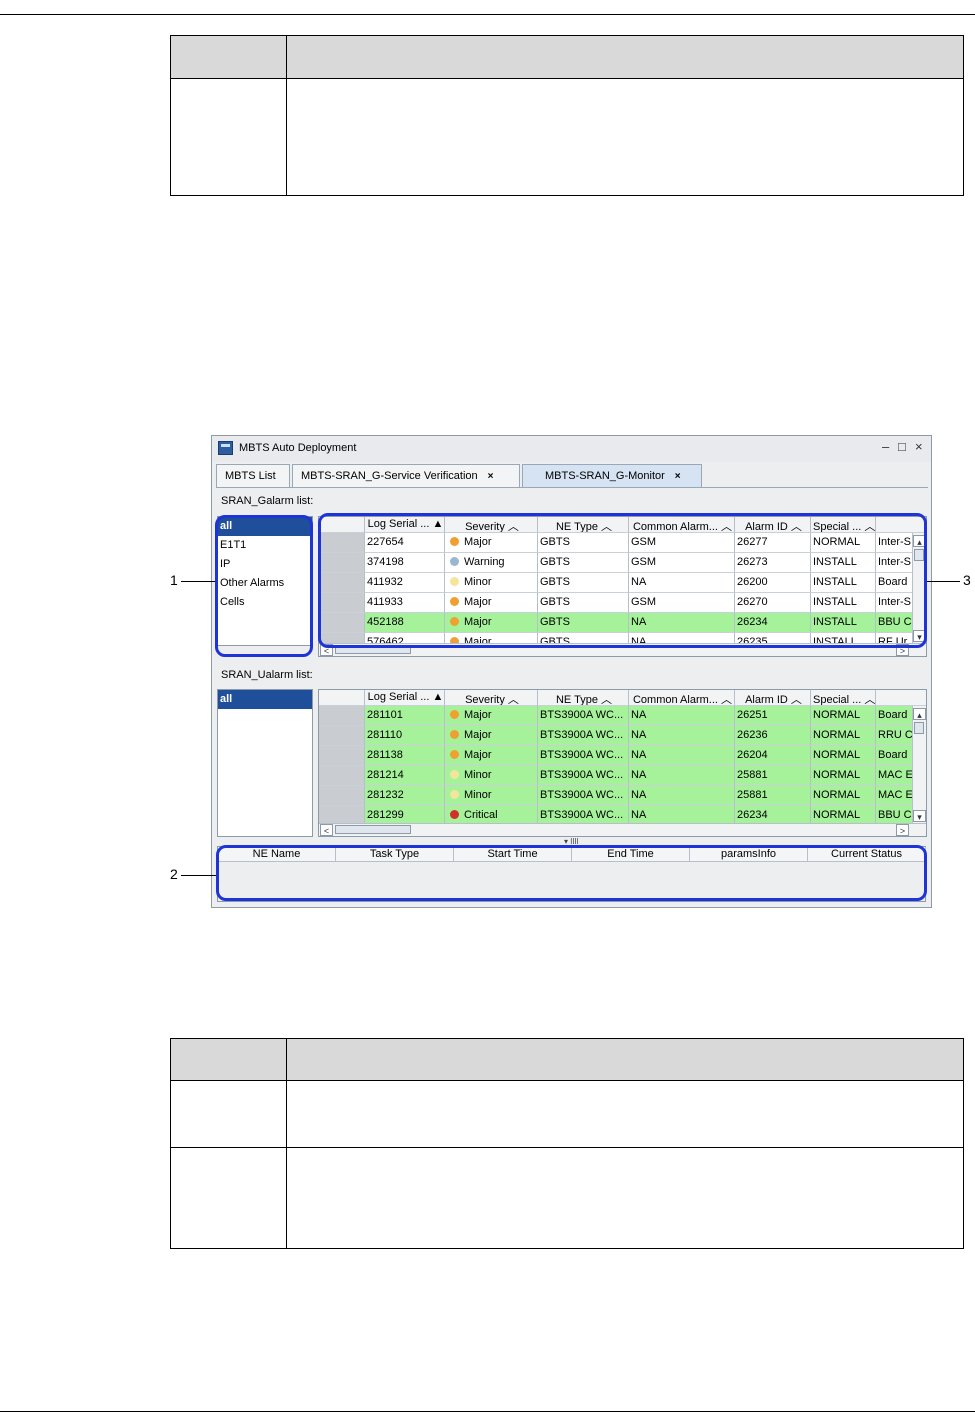 The image size is (975, 1414). What do you see at coordinates (267, 501) in the screenshot?
I see `galarm-list-label: SRAN_Galarm list:` at bounding box center [267, 501].